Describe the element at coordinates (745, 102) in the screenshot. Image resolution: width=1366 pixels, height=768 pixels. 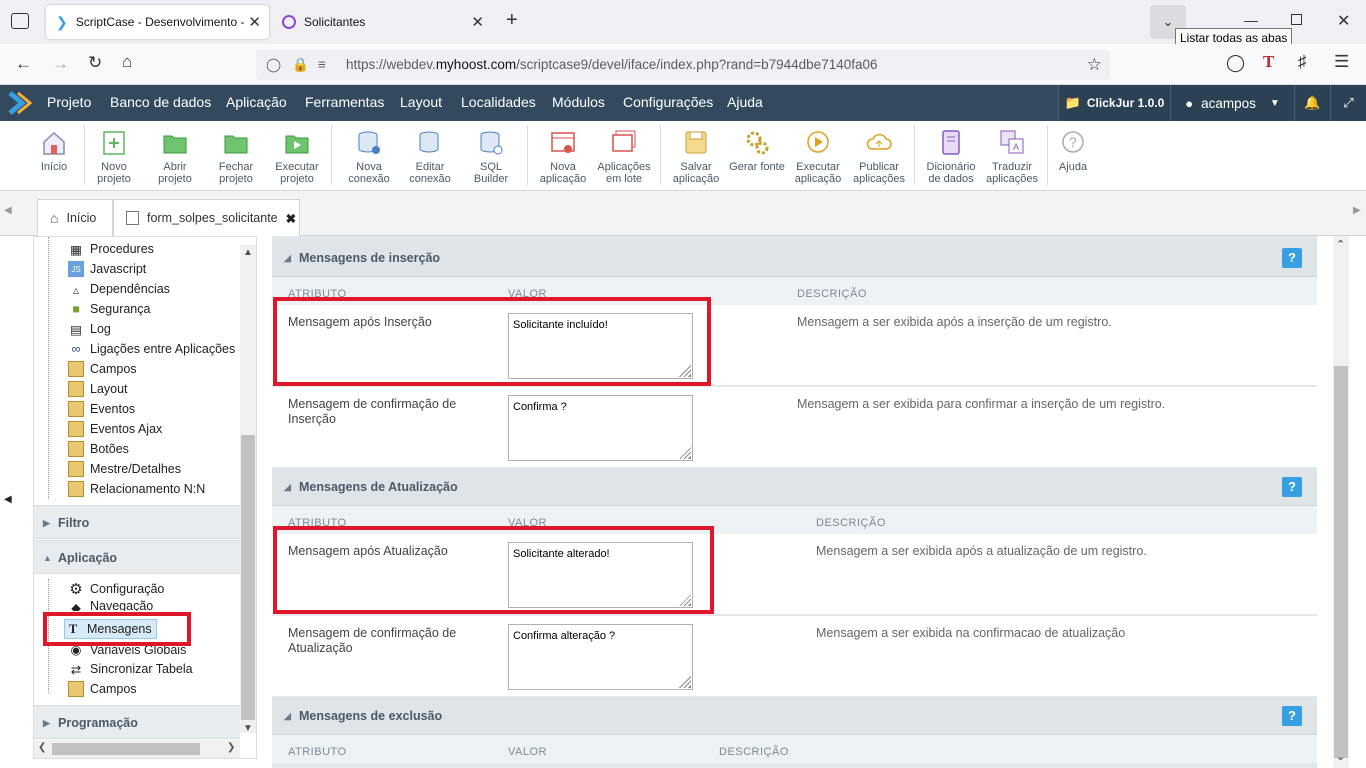
I see `menu-ajuda: Ajuda` at that location.